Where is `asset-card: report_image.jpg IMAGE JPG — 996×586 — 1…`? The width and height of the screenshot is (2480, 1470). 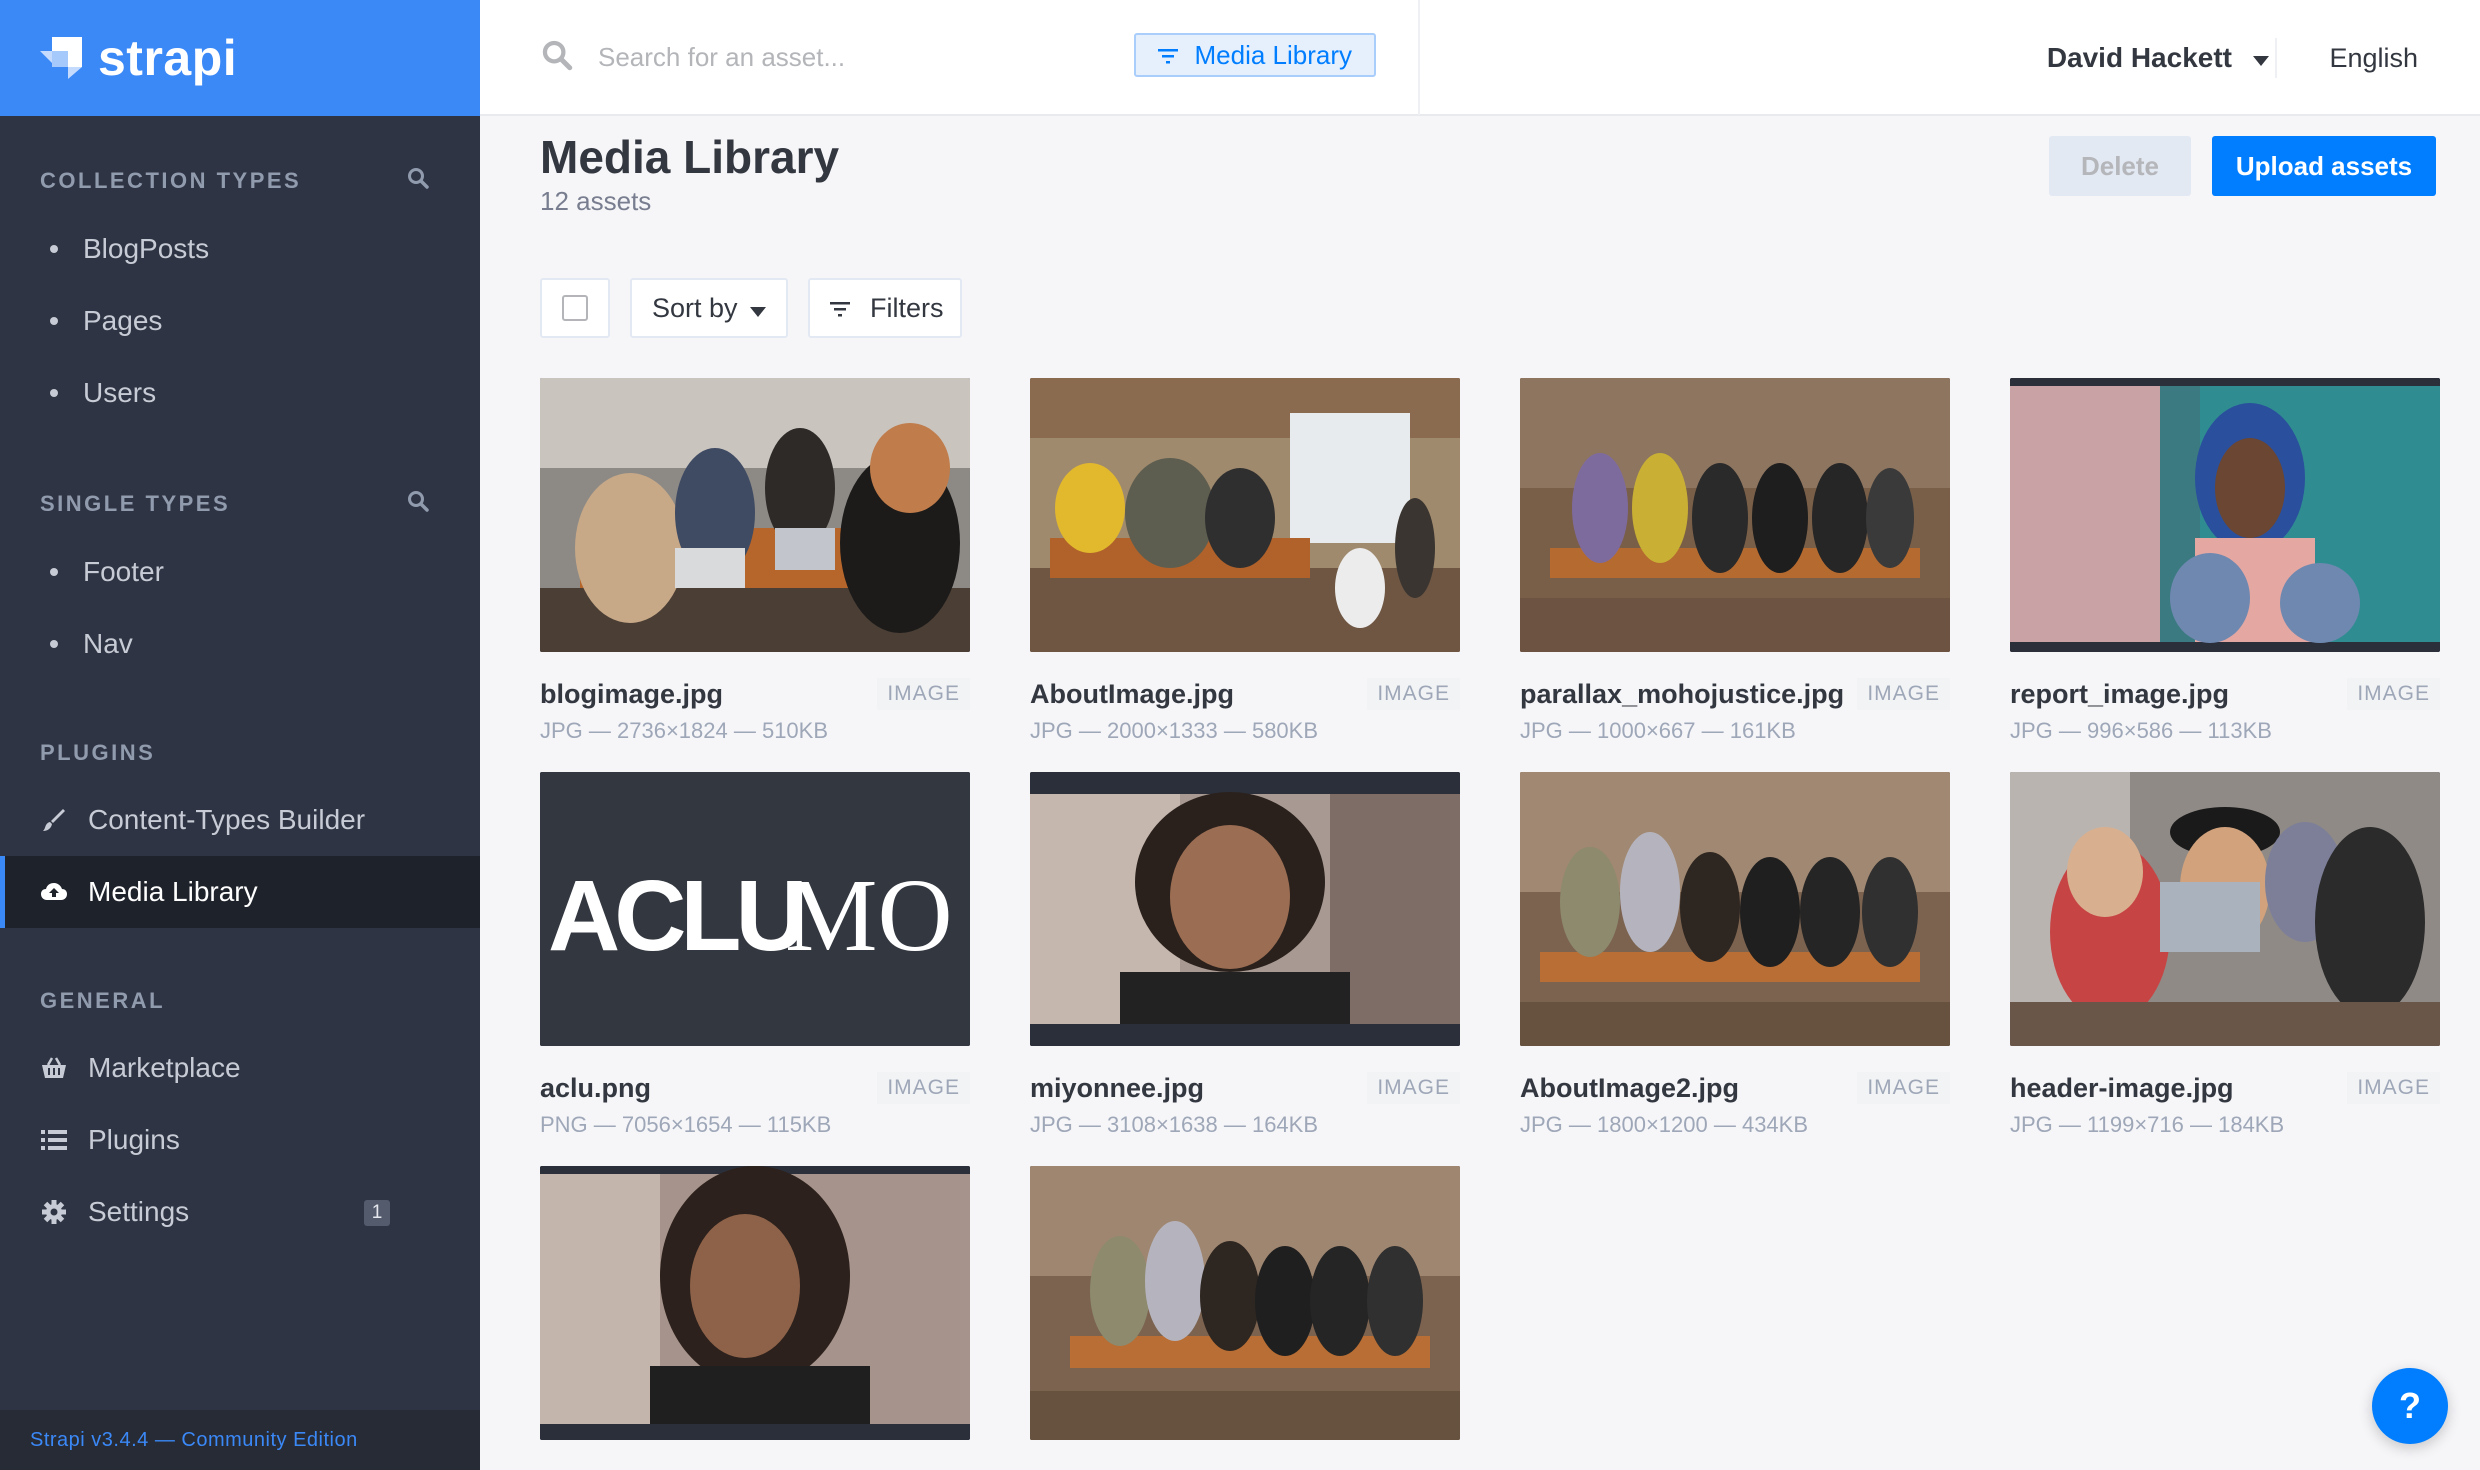 asset-card: report_image.jpg IMAGE JPG — 996×586 — 1… is located at coordinates (2225, 561).